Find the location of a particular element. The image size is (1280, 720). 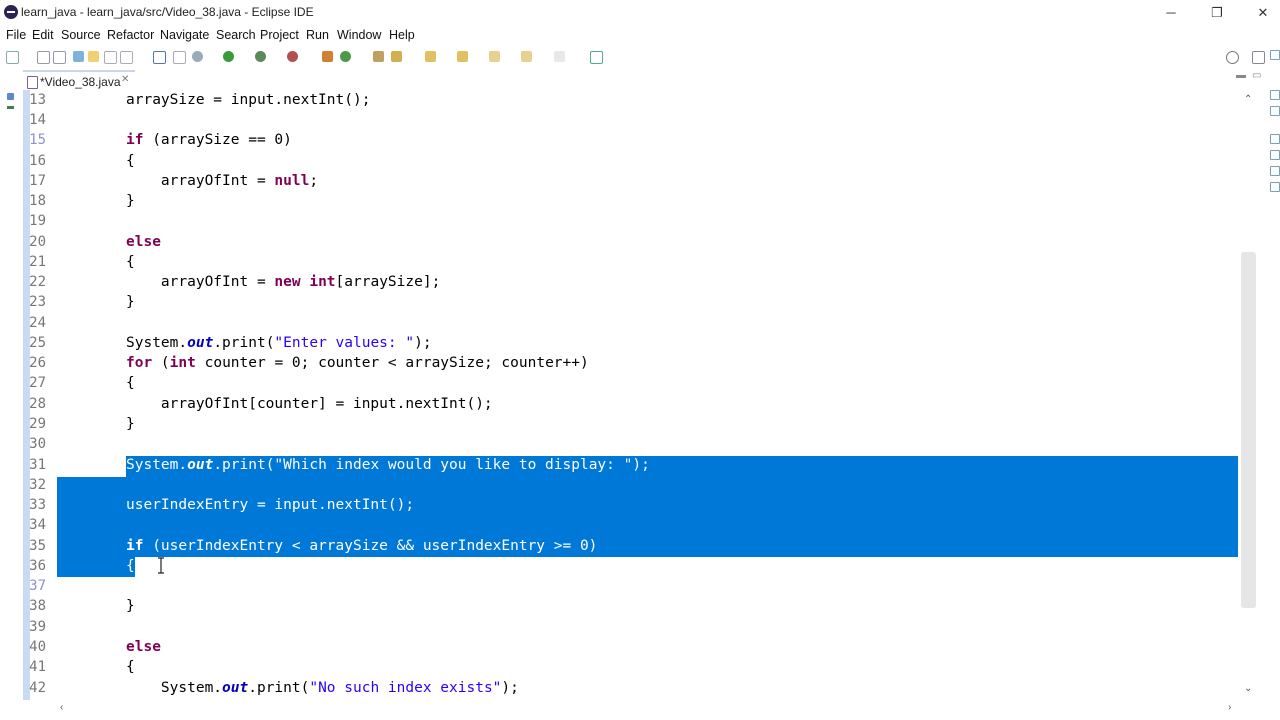

code-line: 24 is located at coordinates (619, 325).